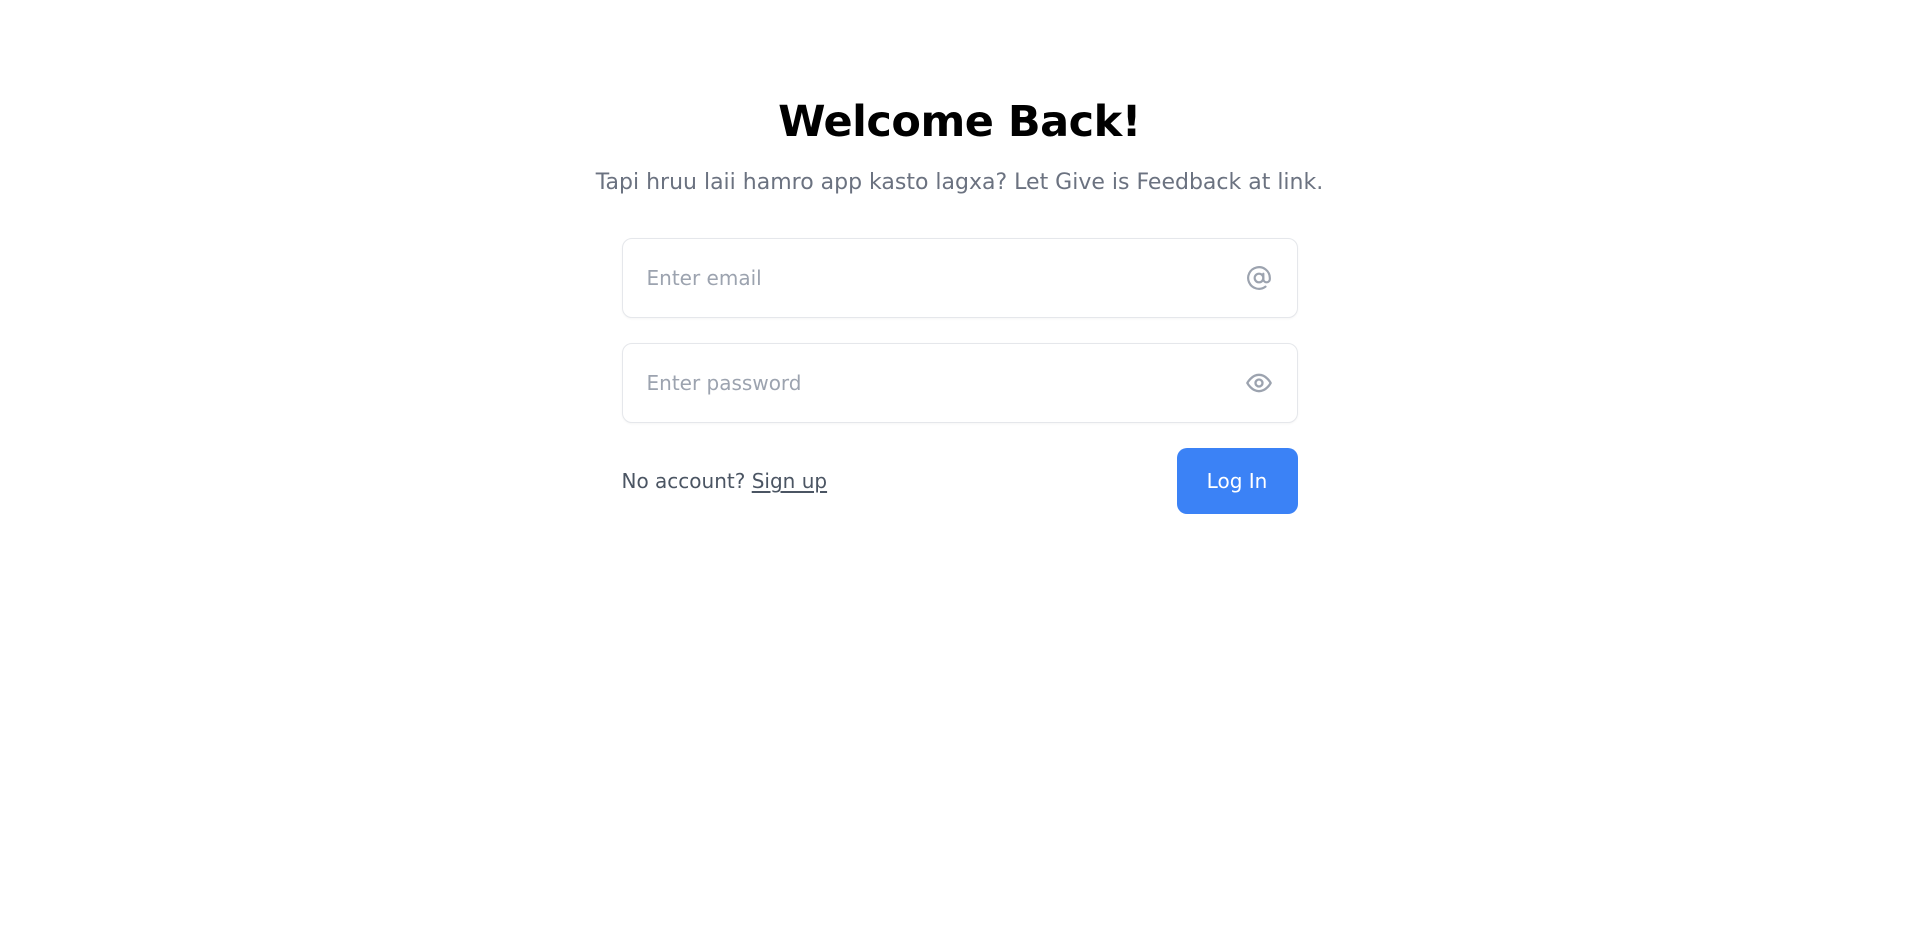  Describe the element at coordinates (1237, 481) in the screenshot. I see `login-button: Log In` at that location.